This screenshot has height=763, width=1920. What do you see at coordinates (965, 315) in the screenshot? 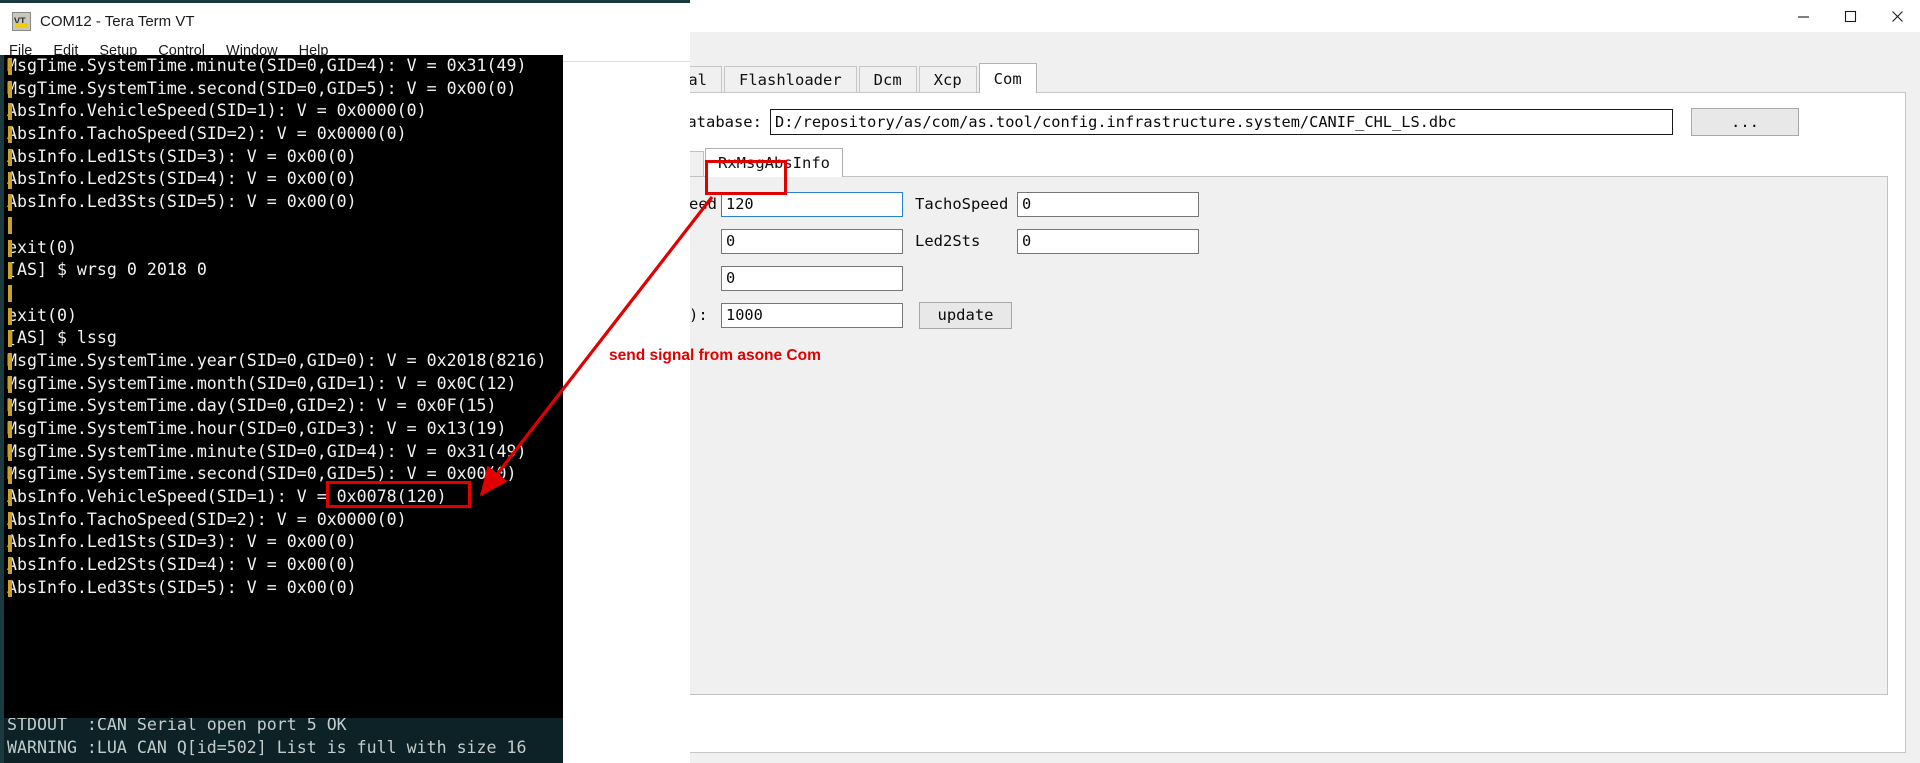
I see `update-button: update` at bounding box center [965, 315].